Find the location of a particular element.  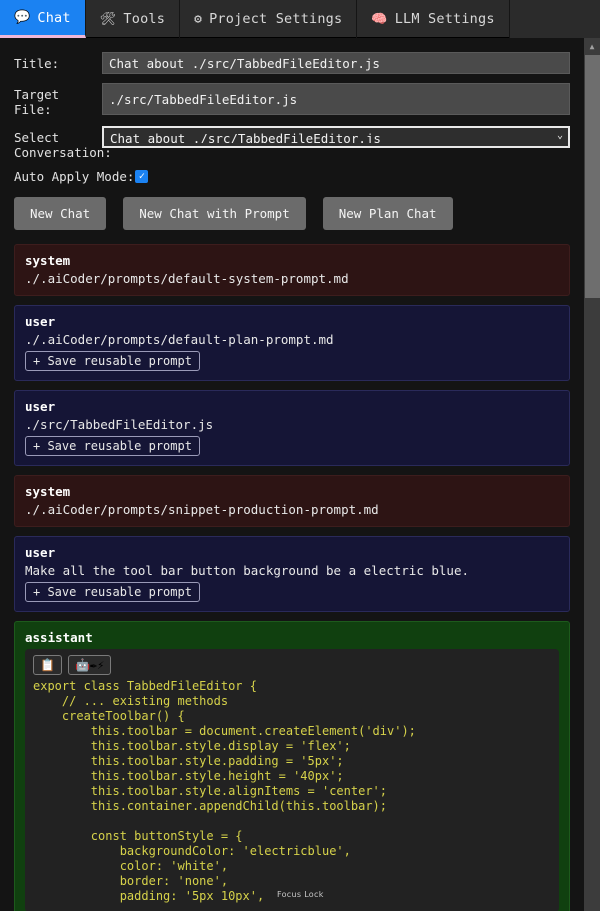

apply-code-button: 🤖✒⚡ is located at coordinates (89, 665).